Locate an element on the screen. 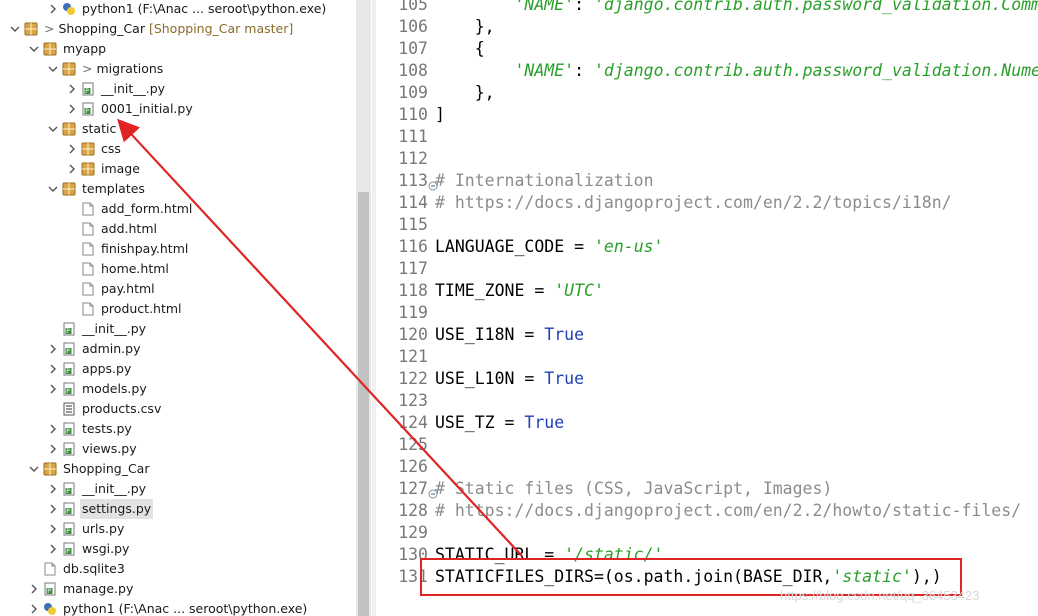  tree-item: Pmodels.py is located at coordinates (178, 389).